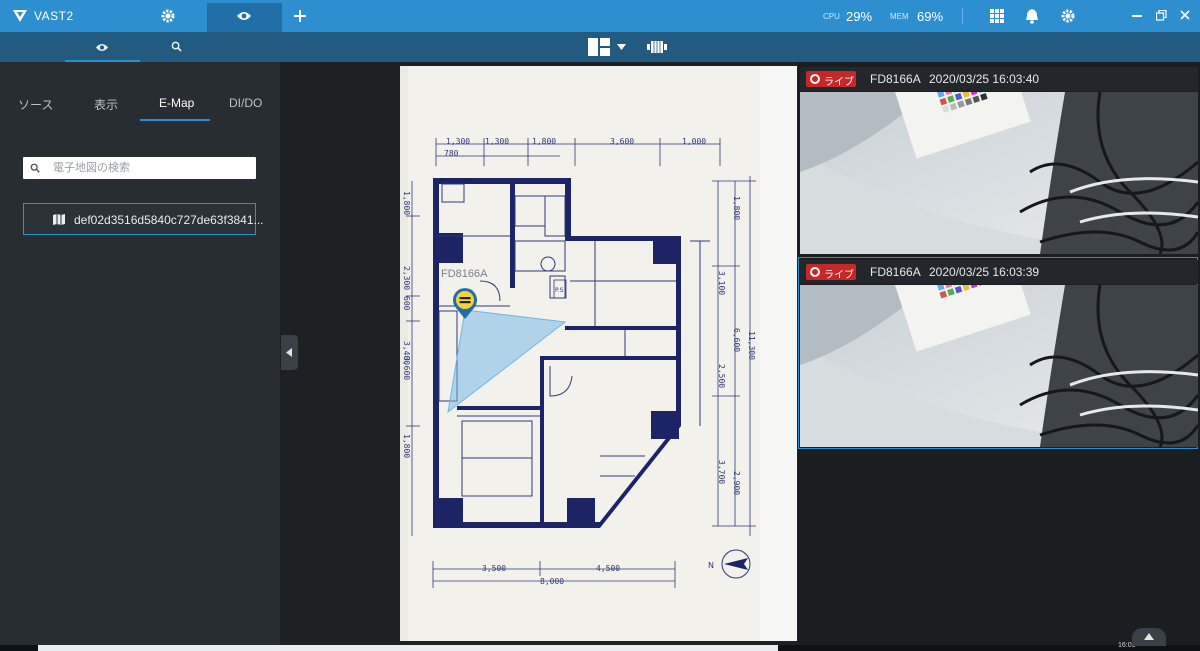 The height and width of the screenshot is (651, 1200). What do you see at coordinates (657, 47) in the screenshot?
I see `videowall-icon` at bounding box center [657, 47].